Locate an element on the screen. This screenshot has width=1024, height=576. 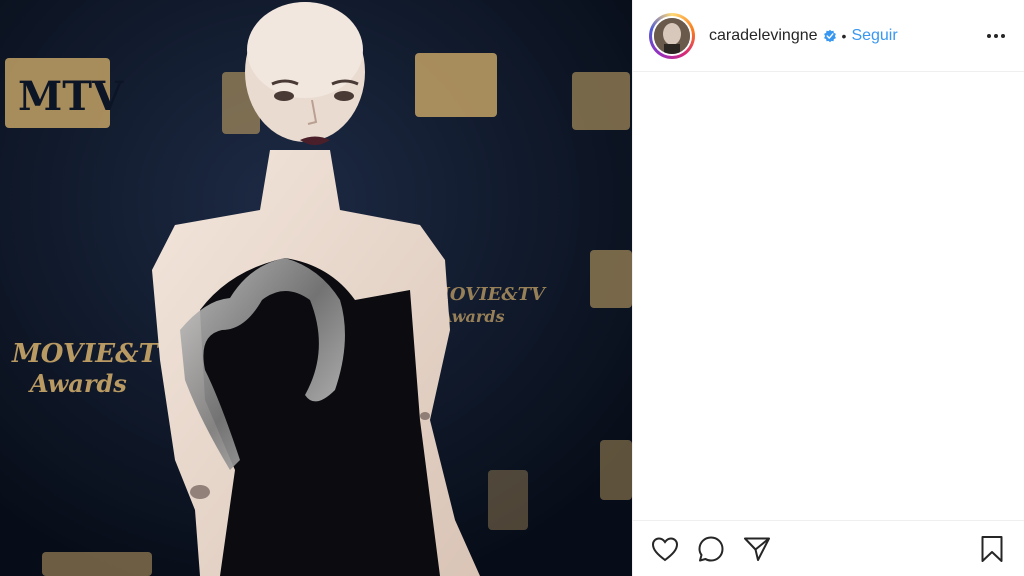
more-options-icon is located at coordinates (996, 35).